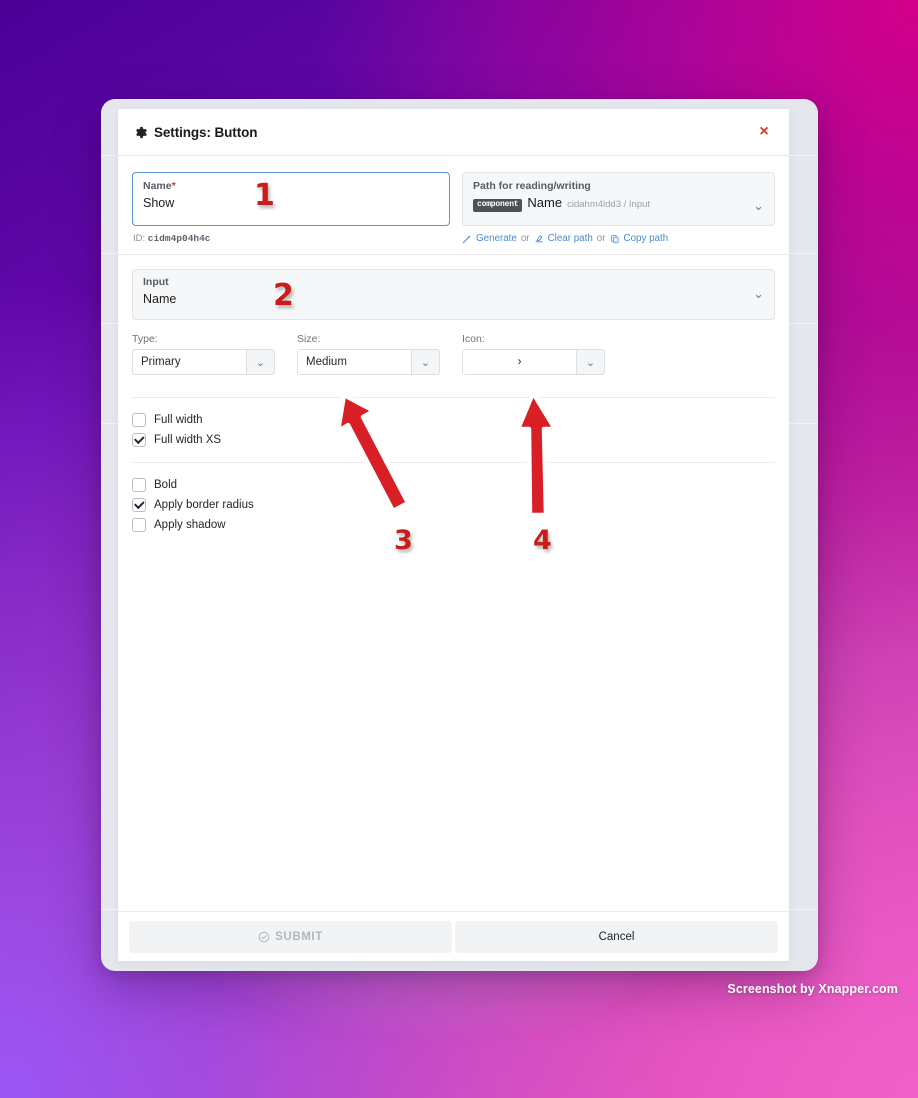 Image resolution: width=918 pixels, height=1098 pixels. I want to click on or-text-1: or, so click(525, 238).